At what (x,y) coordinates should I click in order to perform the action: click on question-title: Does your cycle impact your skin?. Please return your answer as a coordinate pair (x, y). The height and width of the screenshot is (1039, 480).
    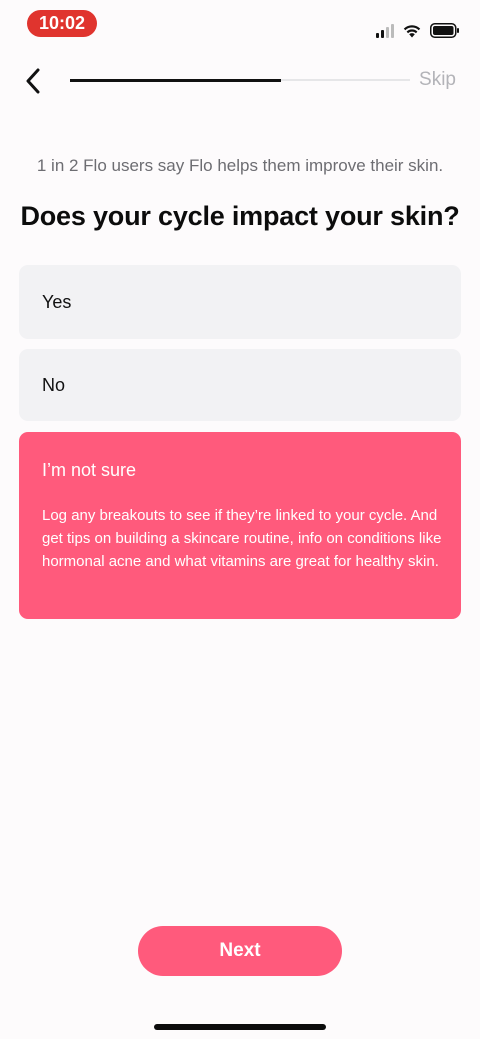
    Looking at the image, I should click on (240, 216).